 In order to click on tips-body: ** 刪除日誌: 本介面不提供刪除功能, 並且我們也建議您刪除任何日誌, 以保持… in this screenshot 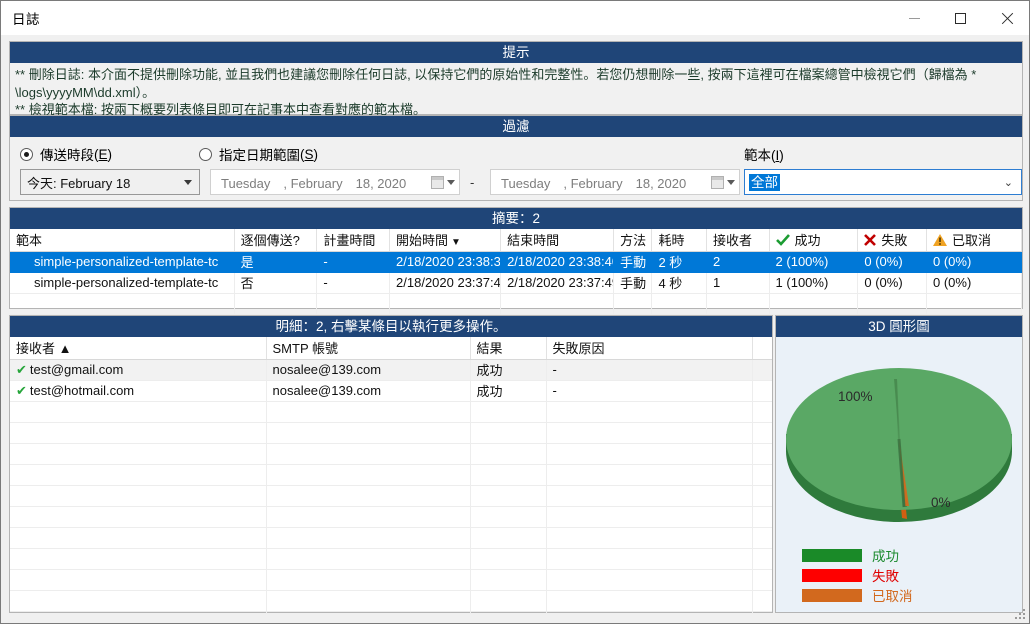, I will do `click(516, 91)`.